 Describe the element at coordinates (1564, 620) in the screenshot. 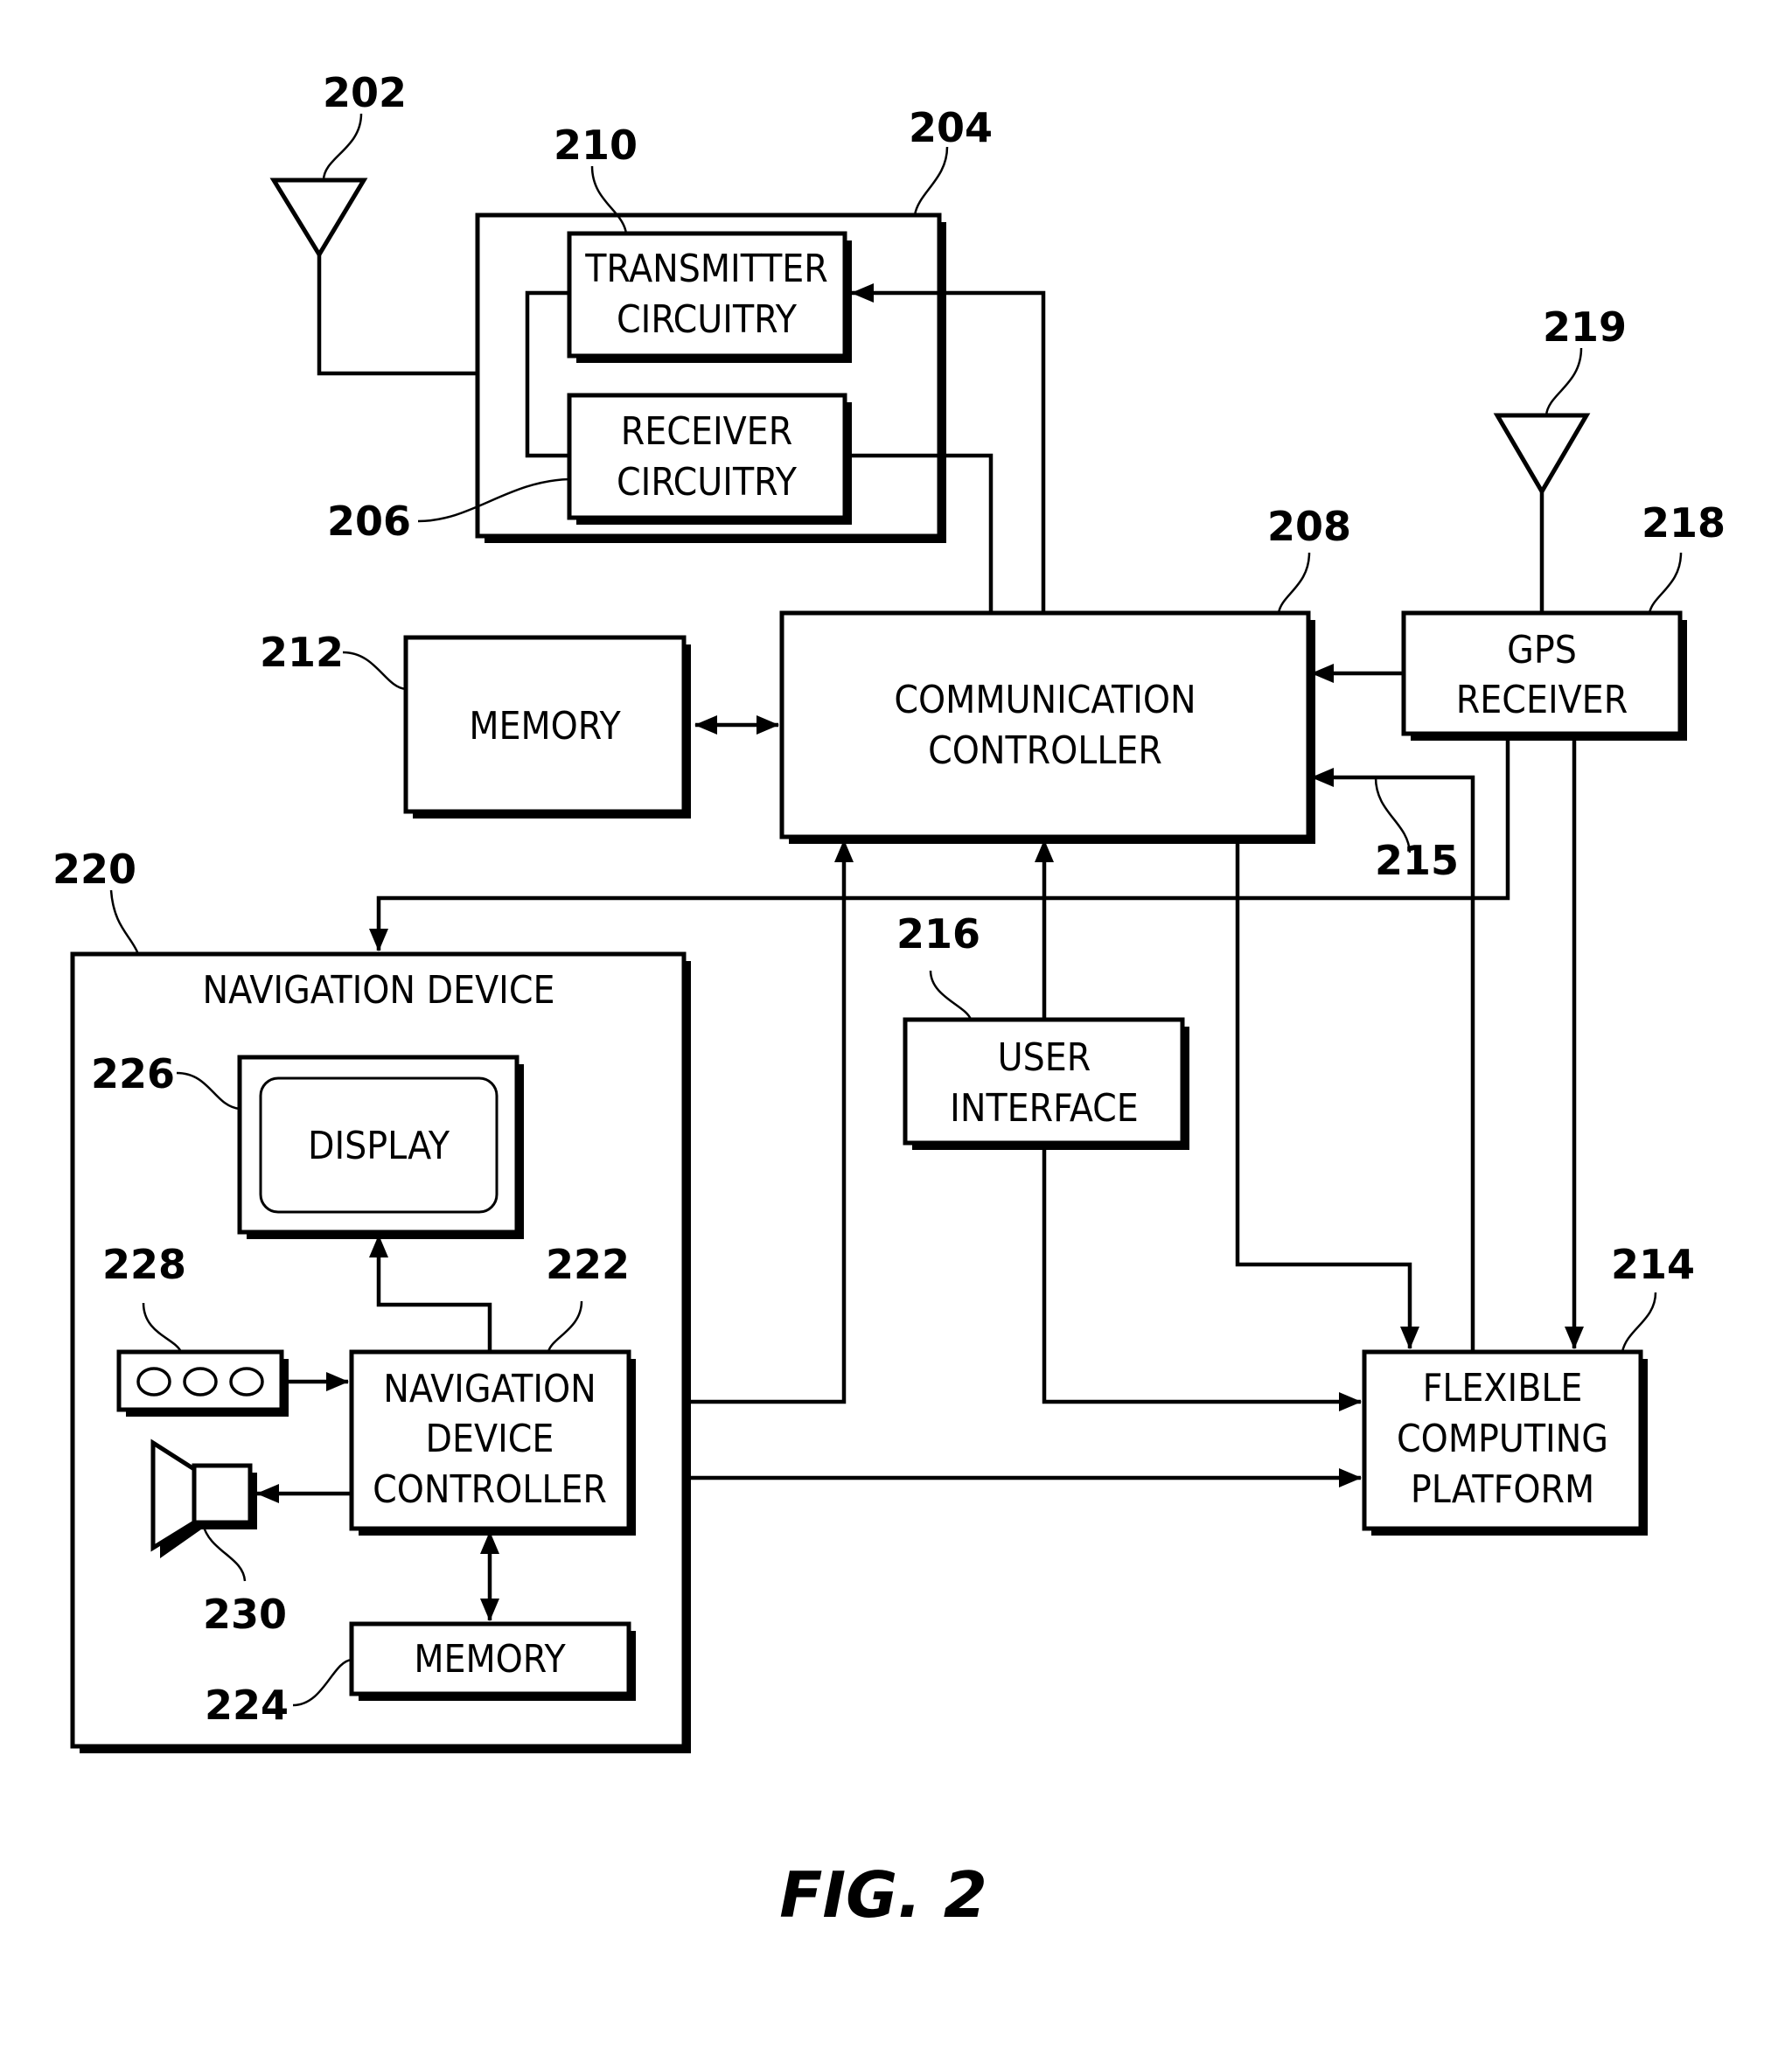

I see `gps-receiver-block: GPS RECEIVER 218` at that location.